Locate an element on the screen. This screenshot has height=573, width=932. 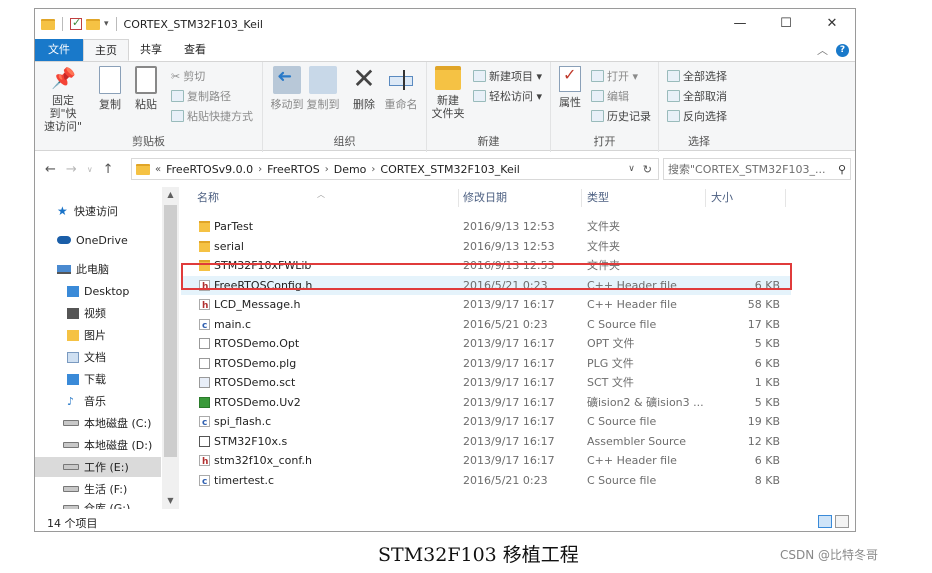
breadcrumb-overflow: « is located at coordinates (158, 169).